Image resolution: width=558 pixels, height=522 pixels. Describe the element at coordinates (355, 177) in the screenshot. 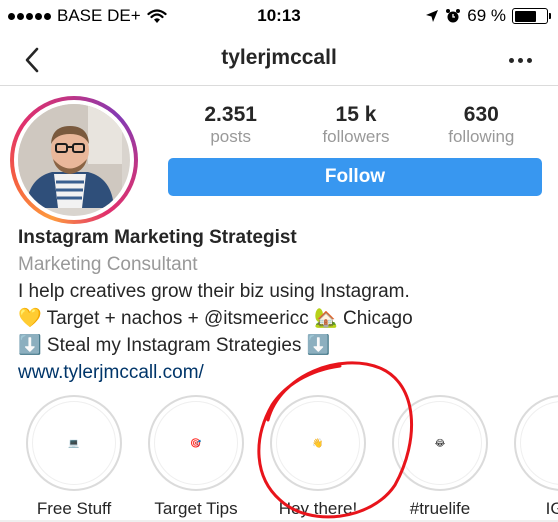

I see `follow-button: Follow` at that location.